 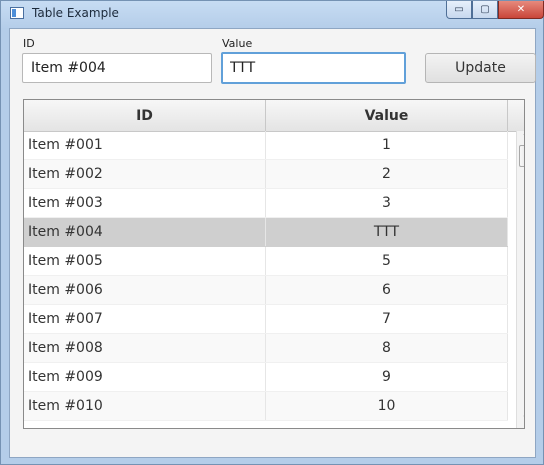 I want to click on table-row: Item #002 2, so click(x=266, y=174).